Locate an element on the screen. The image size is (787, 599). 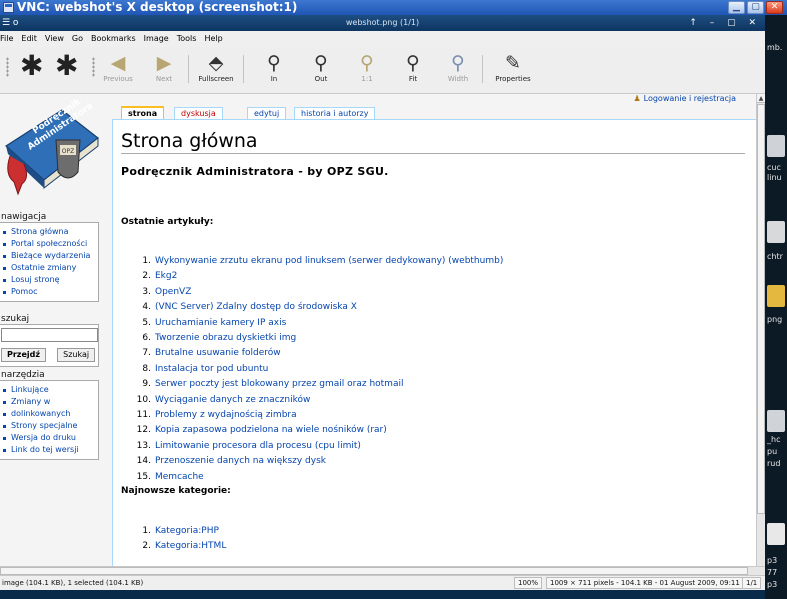
menu-file: File is located at coordinates (6, 39).